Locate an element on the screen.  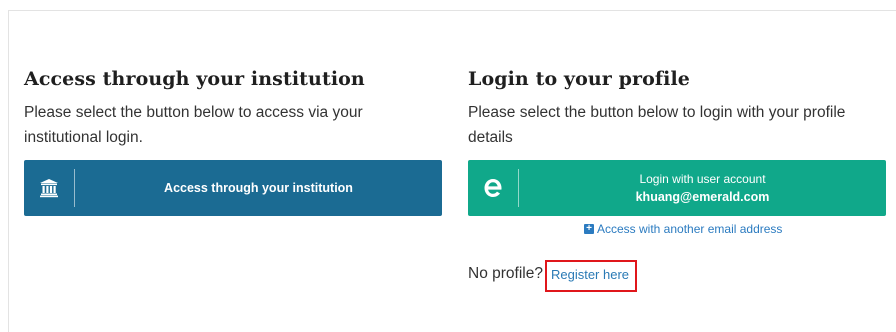
login-button-email: khuang@emerald.com is located at coordinates (702, 197).